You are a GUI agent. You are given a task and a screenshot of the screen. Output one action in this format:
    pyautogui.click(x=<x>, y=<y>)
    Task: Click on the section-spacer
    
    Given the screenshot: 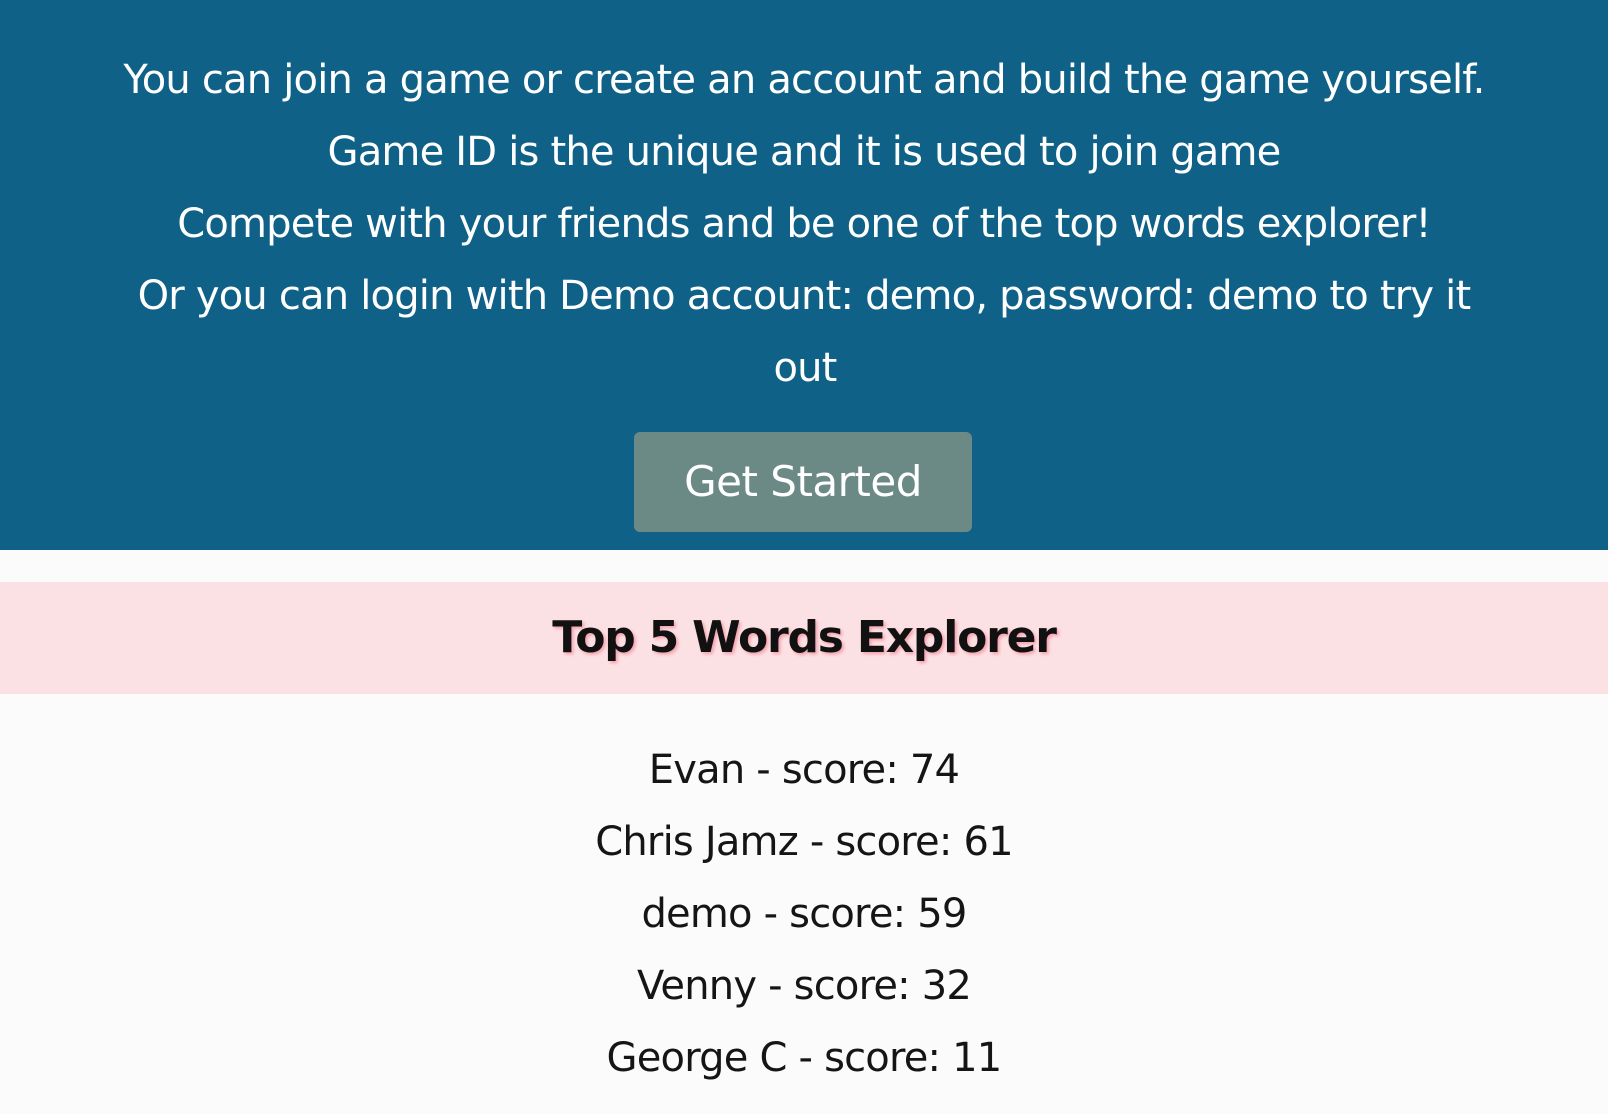 What is the action you would take?
    pyautogui.click(x=804, y=566)
    